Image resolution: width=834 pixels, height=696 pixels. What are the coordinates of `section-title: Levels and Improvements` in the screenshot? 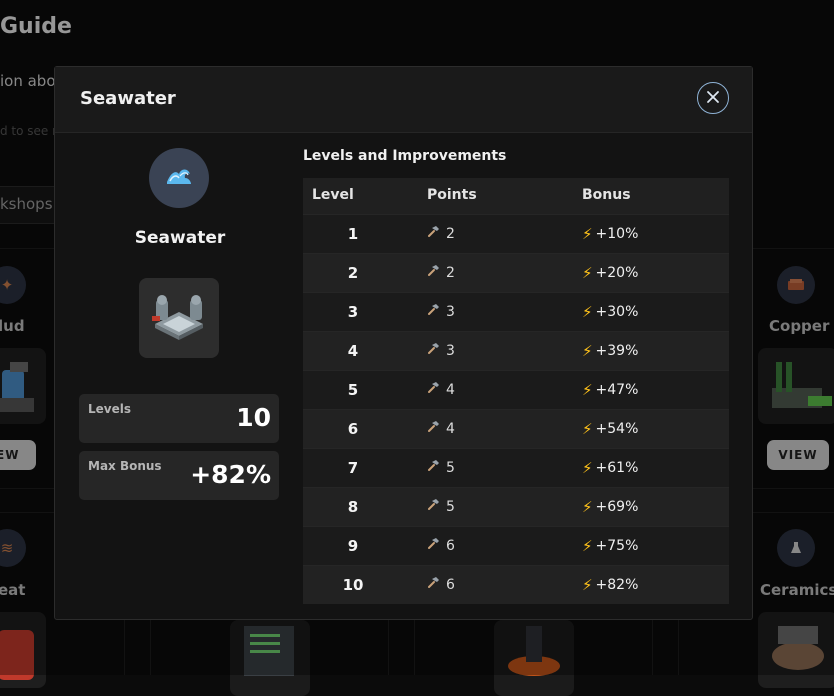 It's located at (405, 156).